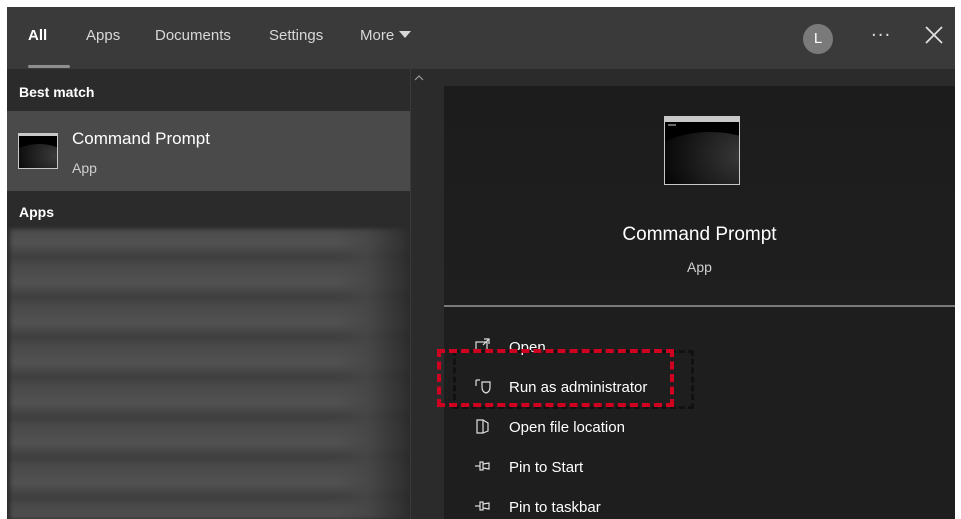 This screenshot has width=961, height=519. I want to click on best-match-title: Command Prompt, so click(141, 138).